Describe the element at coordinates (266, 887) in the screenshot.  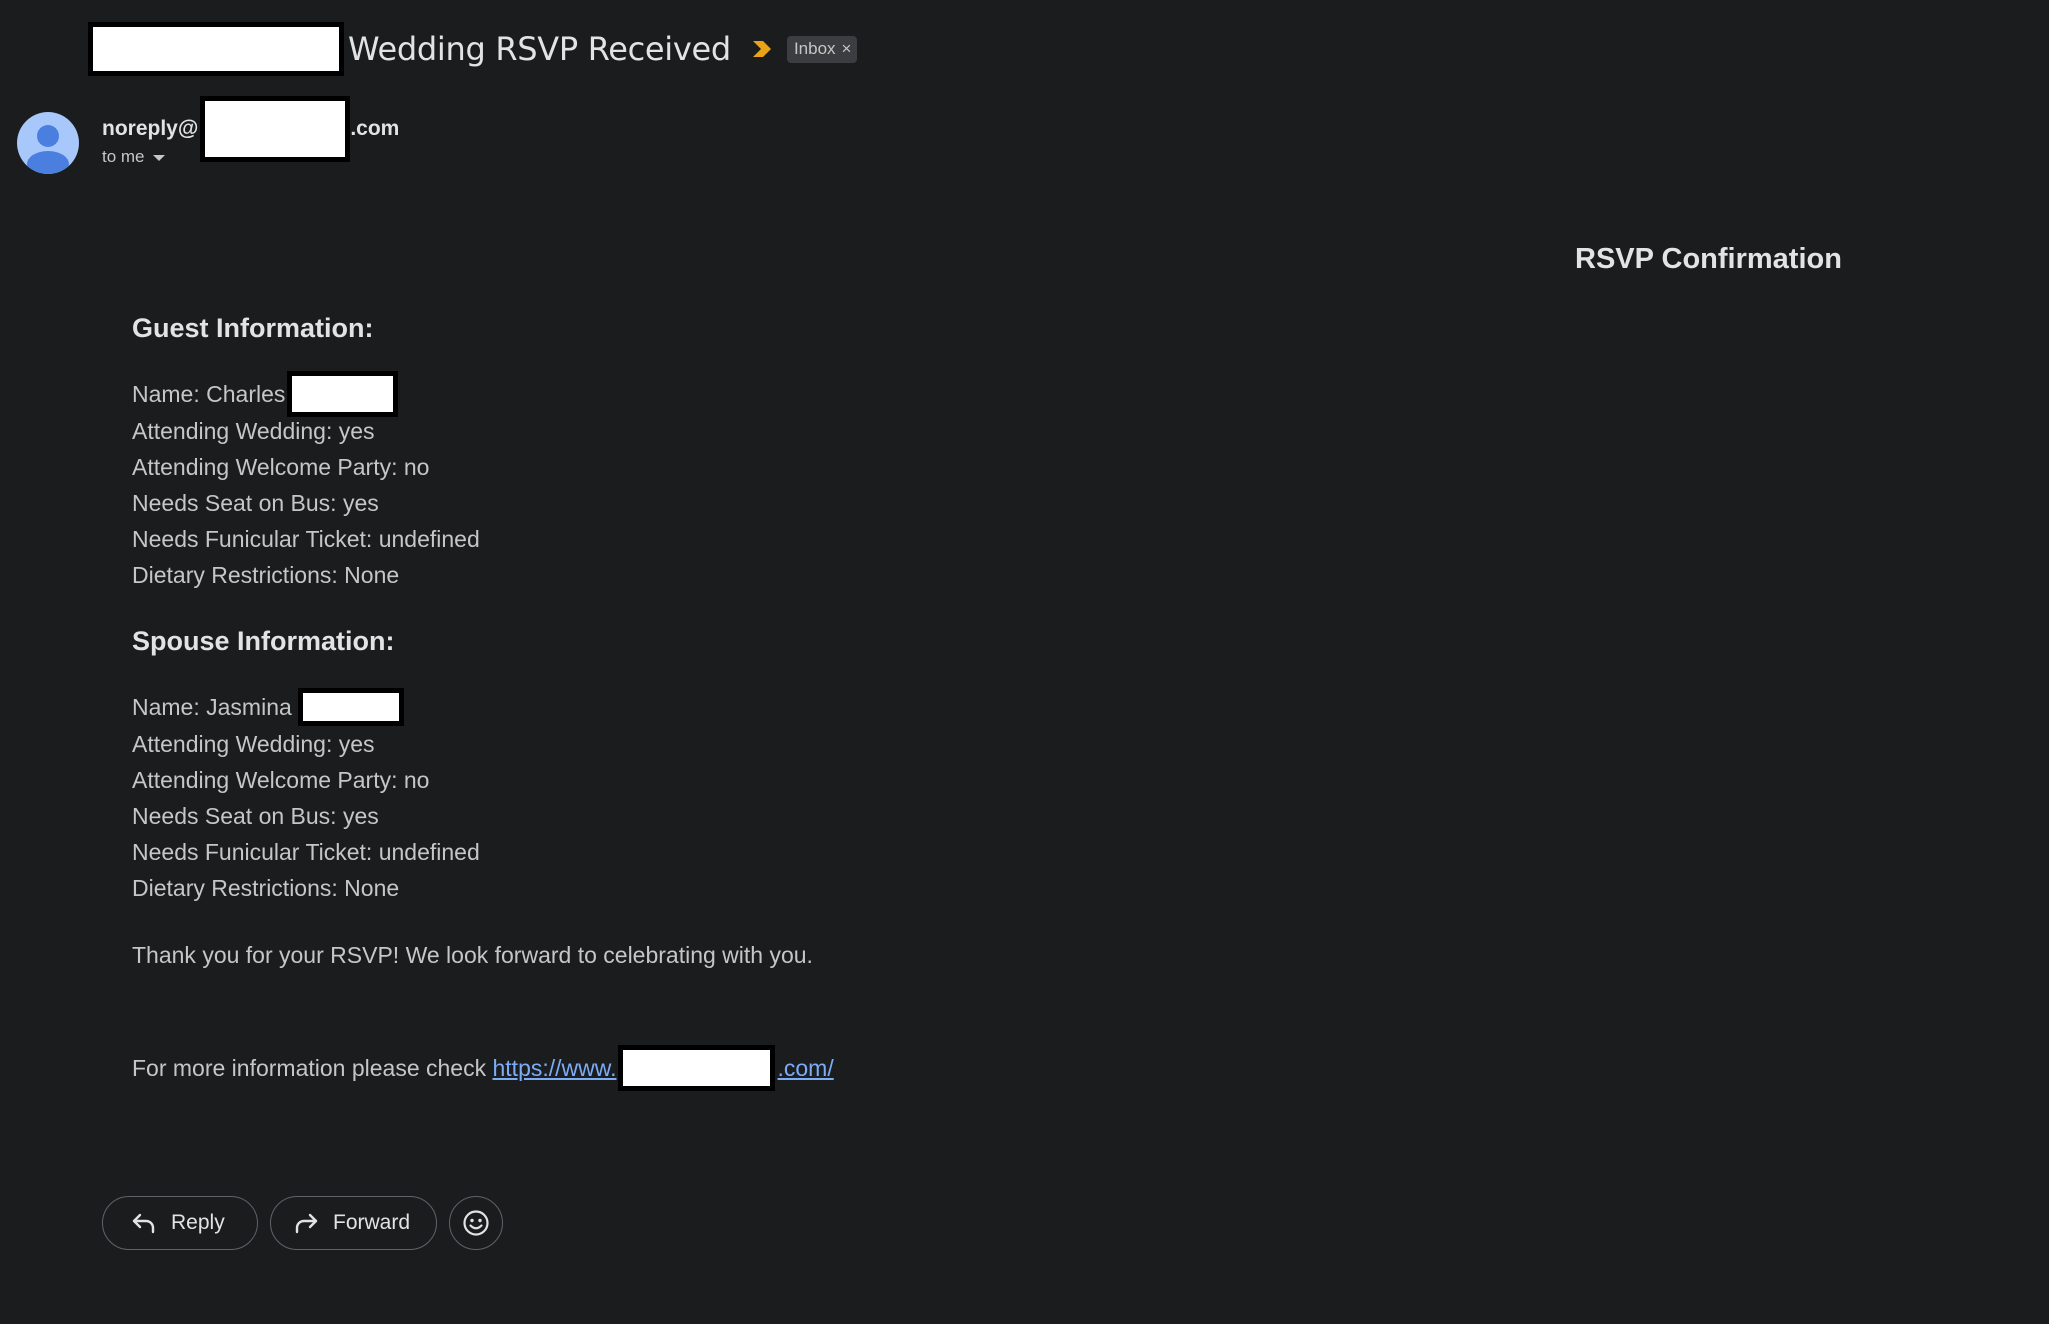
I see `spouse-dietary-restrictions: Dietary Restrictions: None` at that location.